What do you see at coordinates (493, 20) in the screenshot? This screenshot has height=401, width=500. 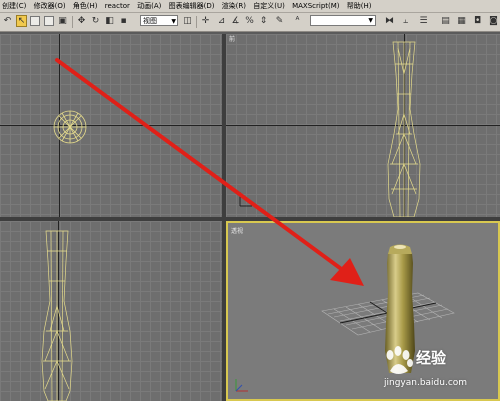 I see `quick-render-icon: ◙` at bounding box center [493, 20].